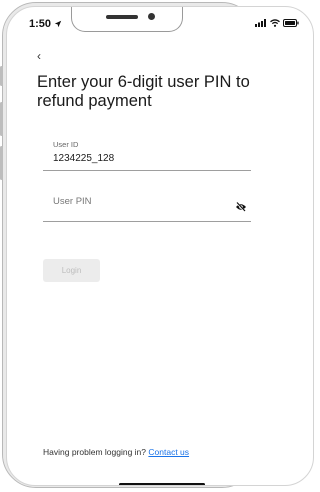 The width and height of the screenshot is (320, 492). What do you see at coordinates (1, 119) in the screenshot?
I see `volume-up-button` at bounding box center [1, 119].